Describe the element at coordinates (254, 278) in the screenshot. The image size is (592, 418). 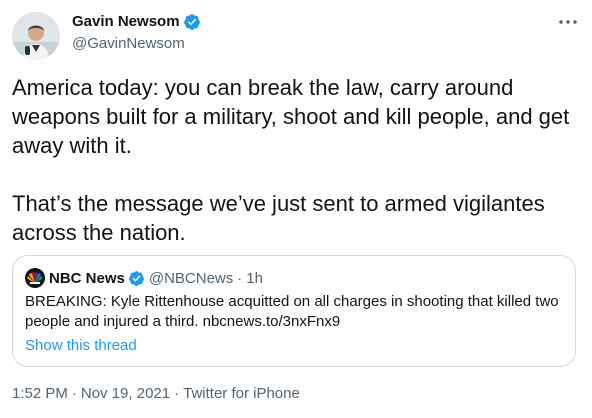
I see `quoted-timestamp: 1h` at that location.